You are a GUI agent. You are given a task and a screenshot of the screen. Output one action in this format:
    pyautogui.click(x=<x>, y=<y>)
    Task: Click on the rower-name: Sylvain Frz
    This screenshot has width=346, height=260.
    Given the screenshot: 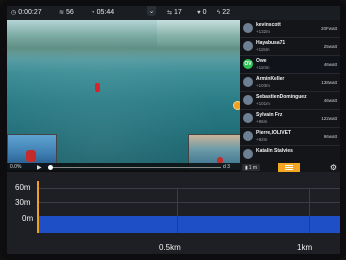 What is the action you would take?
    pyautogui.click(x=269, y=115)
    